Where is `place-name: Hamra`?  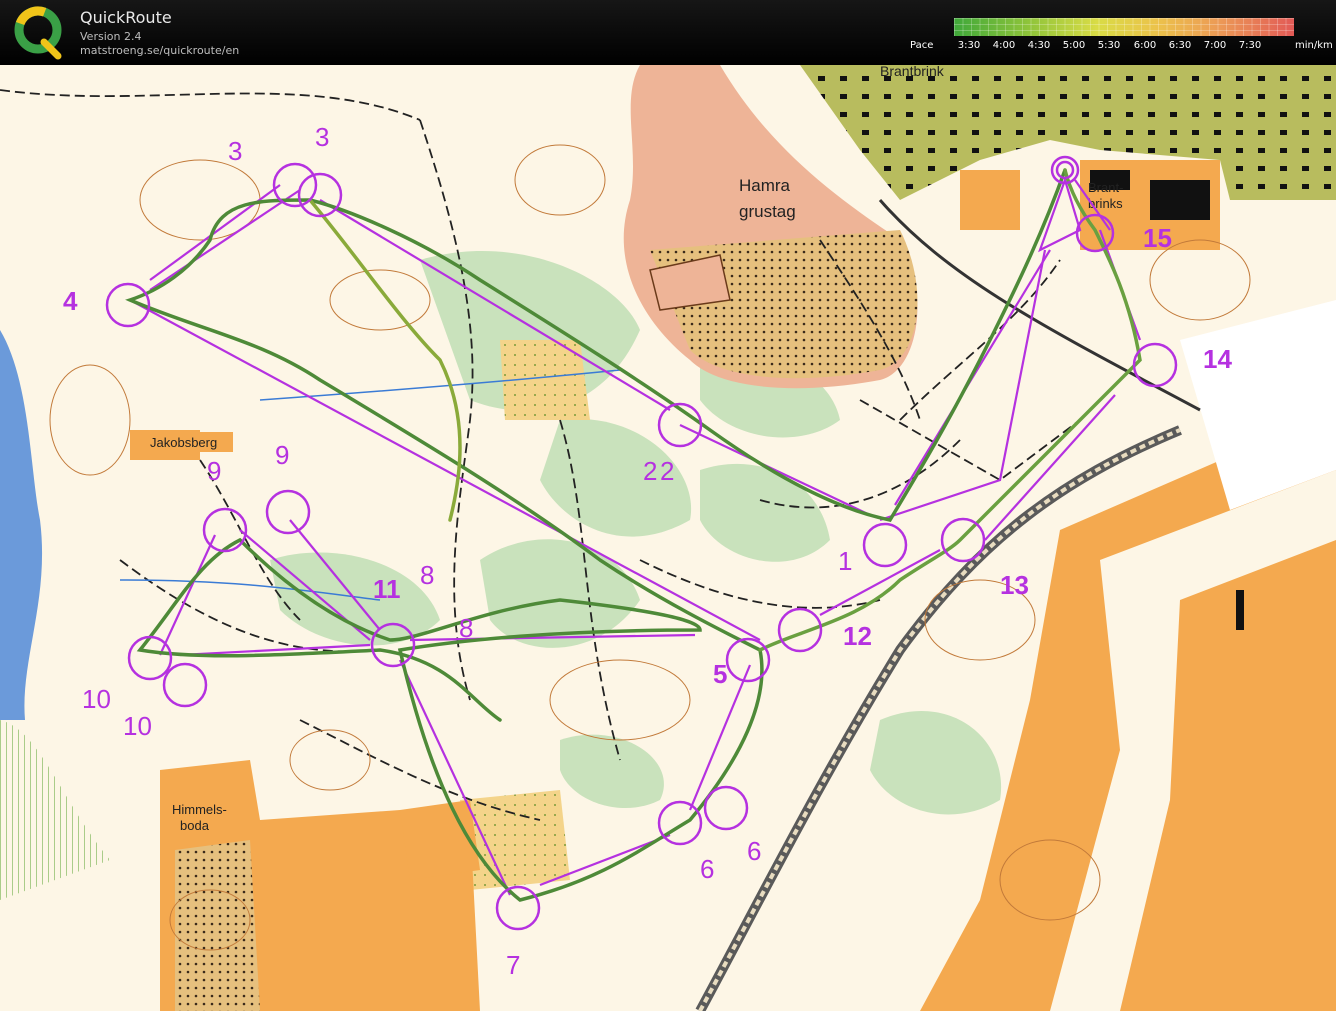
place-name: Hamra is located at coordinates (765, 185).